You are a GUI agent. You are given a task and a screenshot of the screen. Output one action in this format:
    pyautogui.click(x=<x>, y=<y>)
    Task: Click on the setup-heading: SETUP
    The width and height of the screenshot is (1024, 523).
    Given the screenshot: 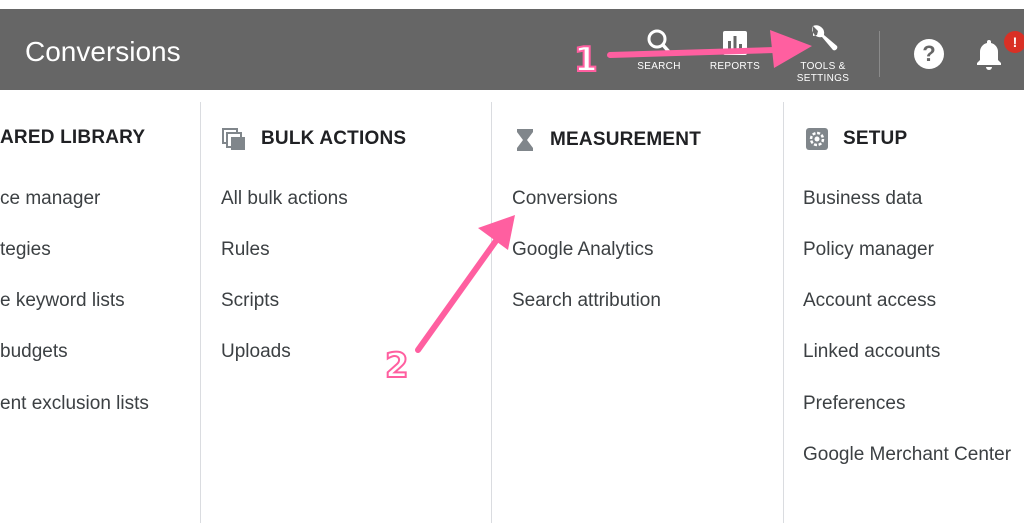 What is the action you would take?
    pyautogui.click(x=856, y=139)
    